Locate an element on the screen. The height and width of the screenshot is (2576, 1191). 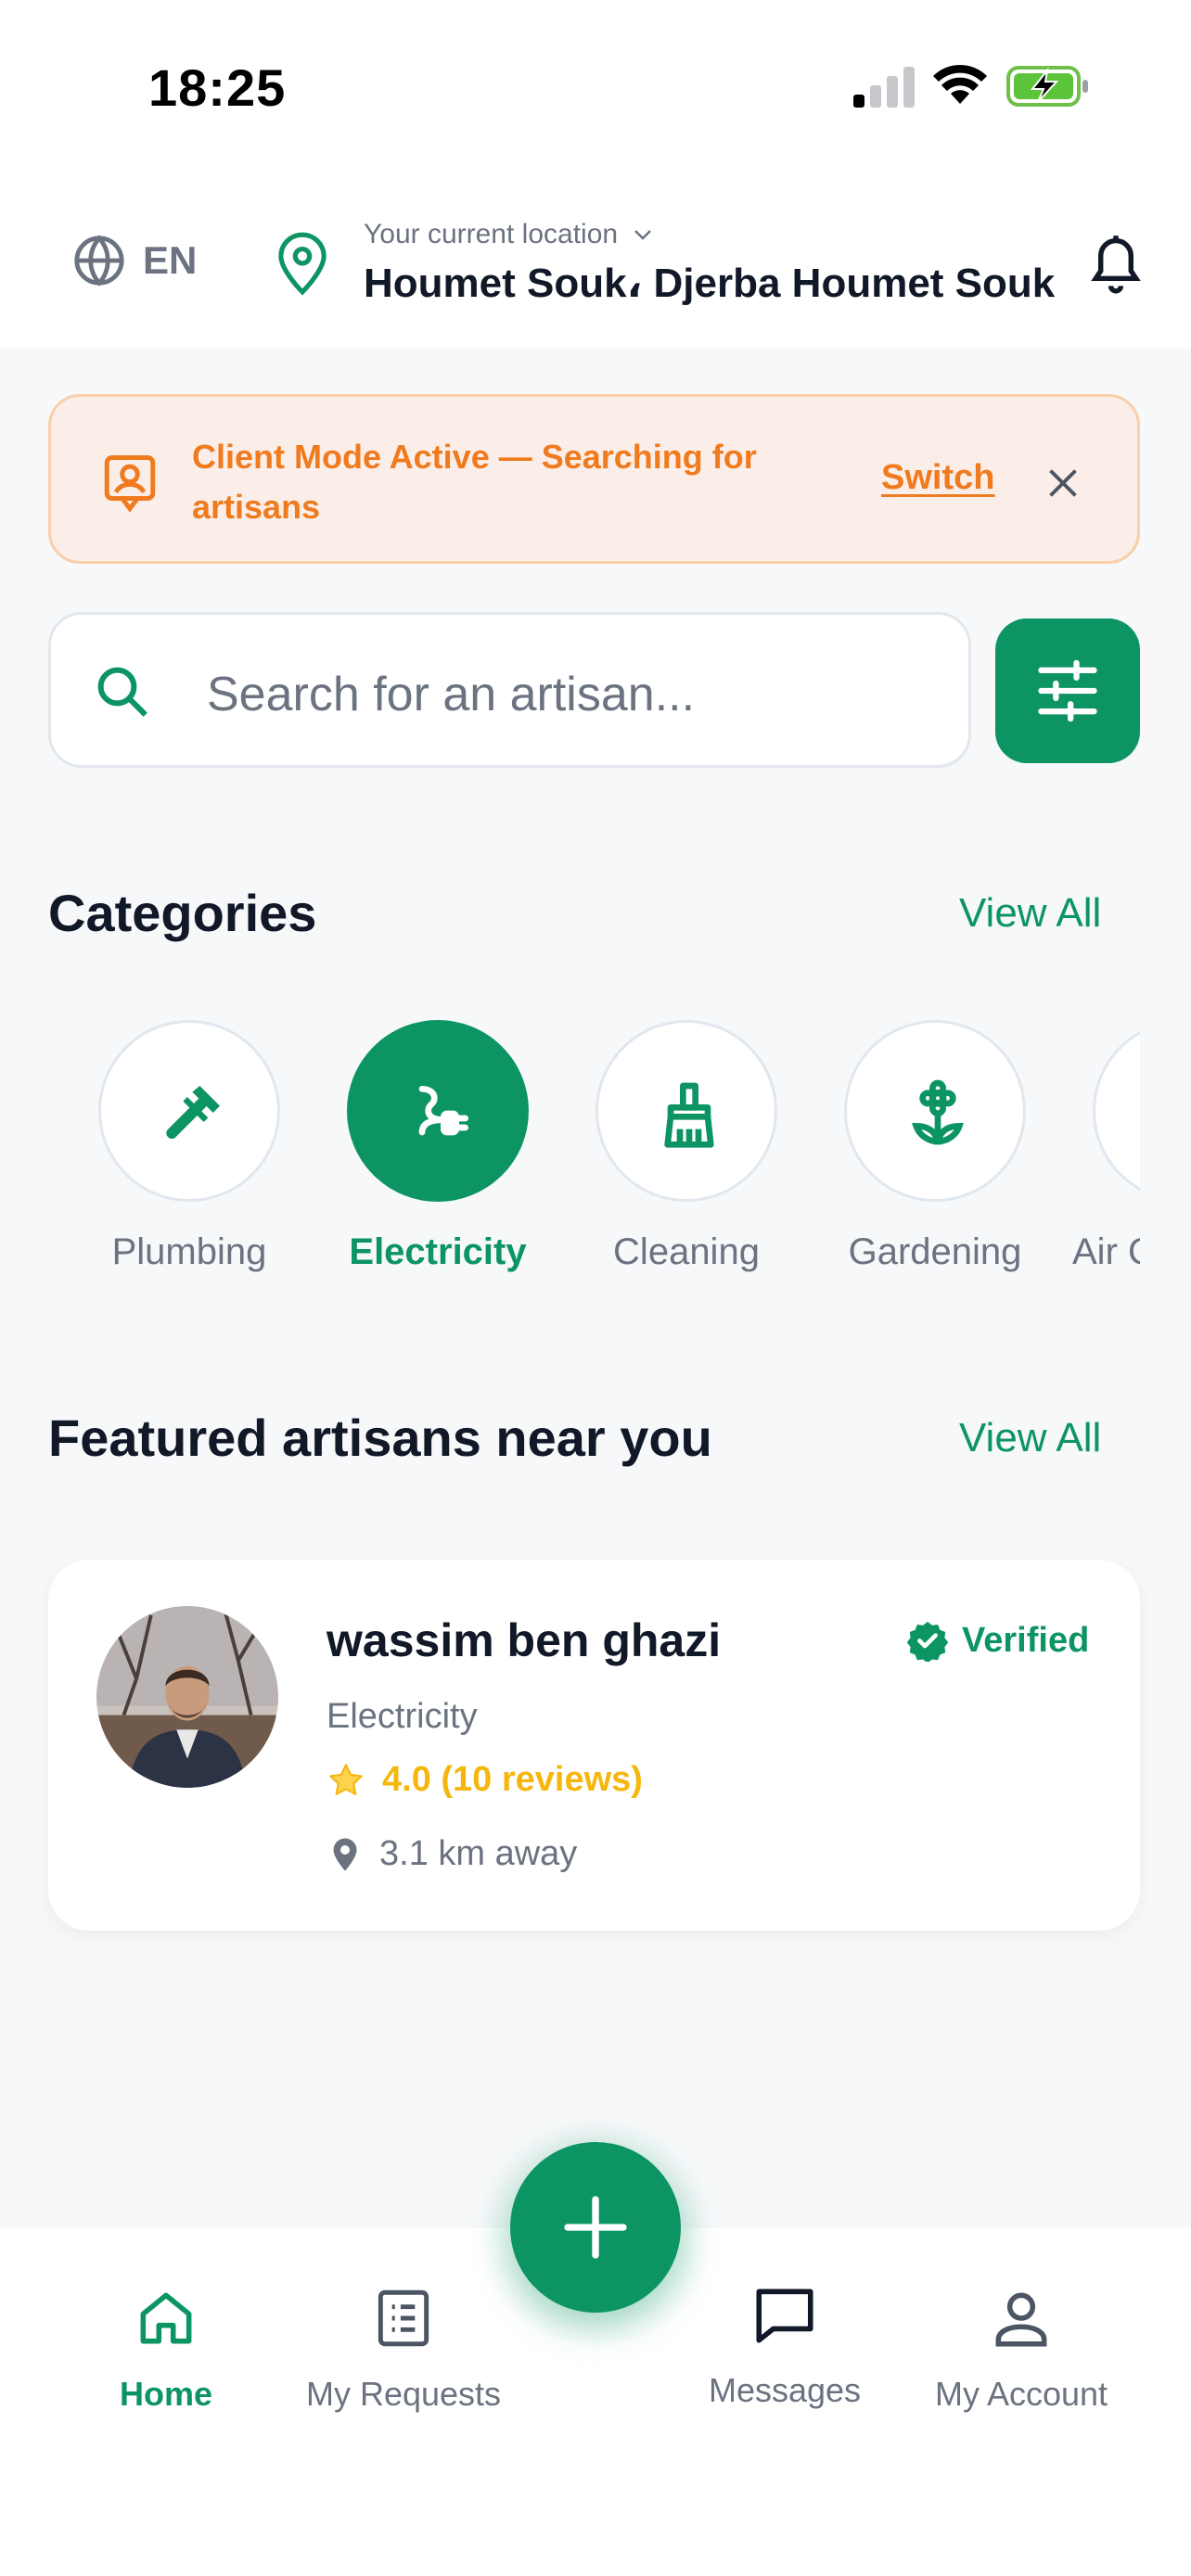
category-label: Cleaning is located at coordinates (686, 1251).